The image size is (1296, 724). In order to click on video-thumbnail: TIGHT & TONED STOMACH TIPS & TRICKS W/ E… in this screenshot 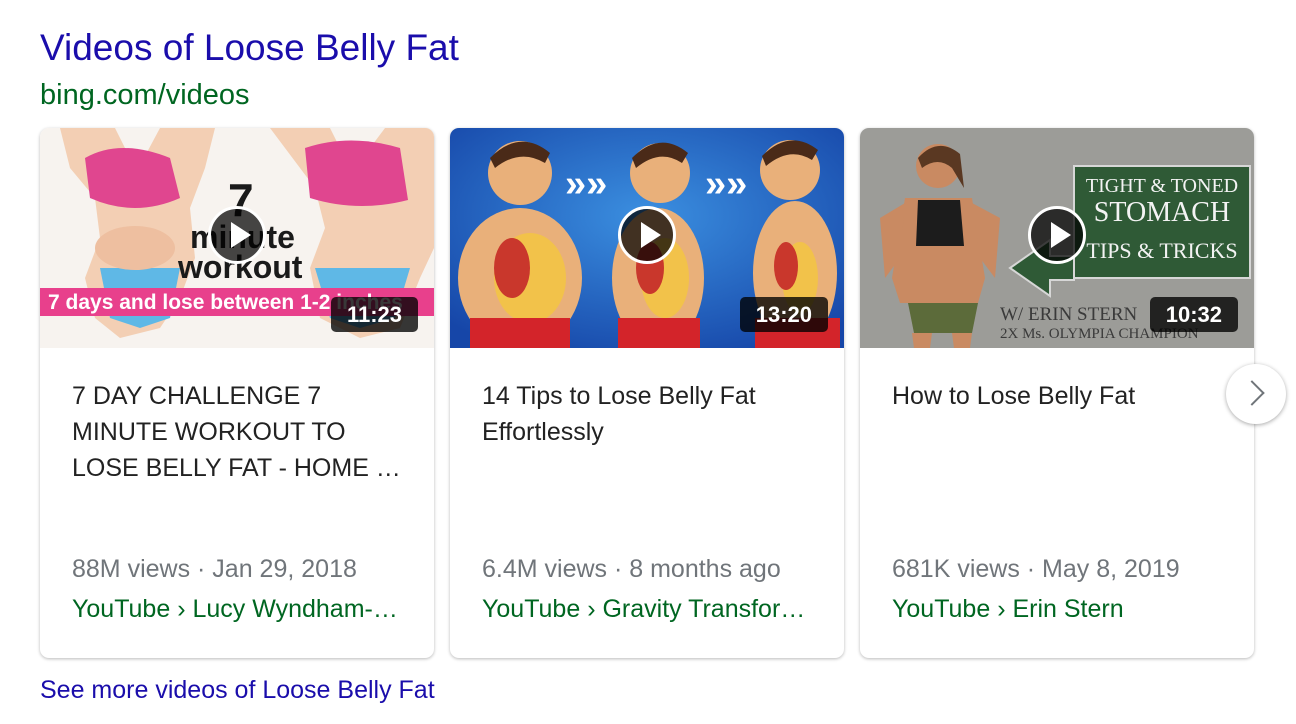, I will do `click(1057, 238)`.